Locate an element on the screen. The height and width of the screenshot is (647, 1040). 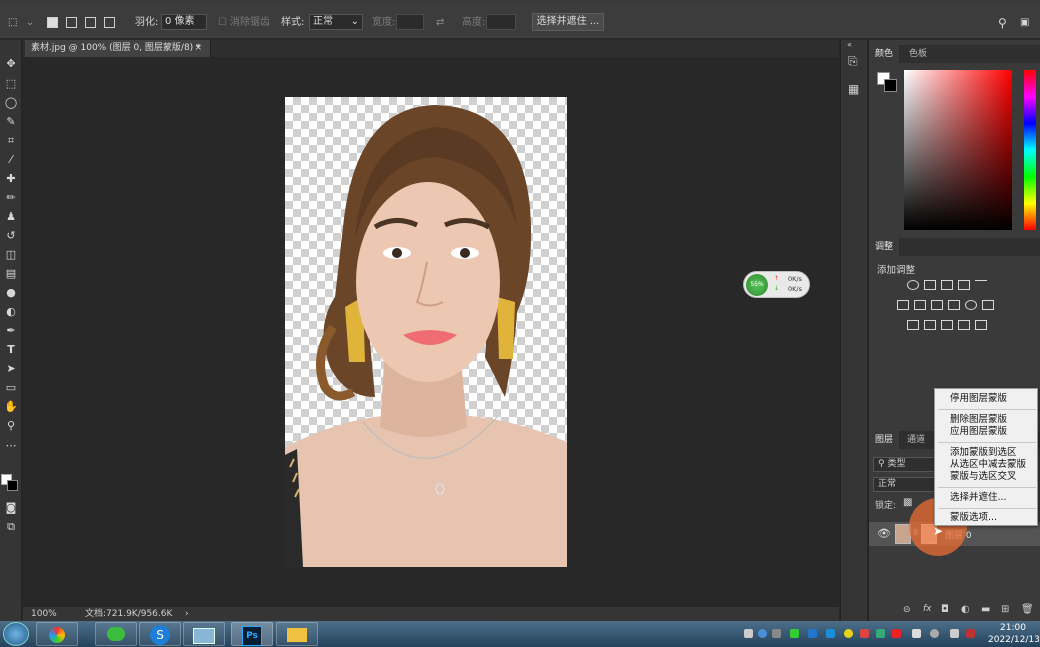
taskbar-explorer-icon is located at coordinates (297, 634).